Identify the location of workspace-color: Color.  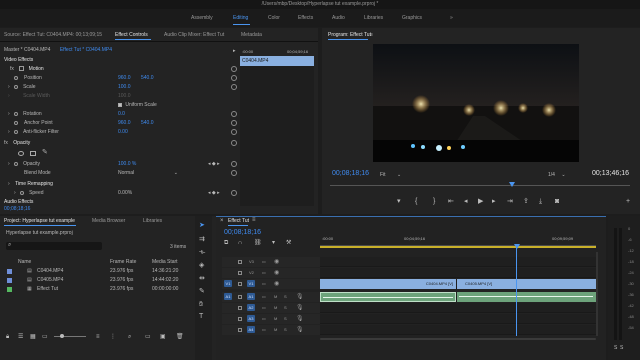
(274, 18).